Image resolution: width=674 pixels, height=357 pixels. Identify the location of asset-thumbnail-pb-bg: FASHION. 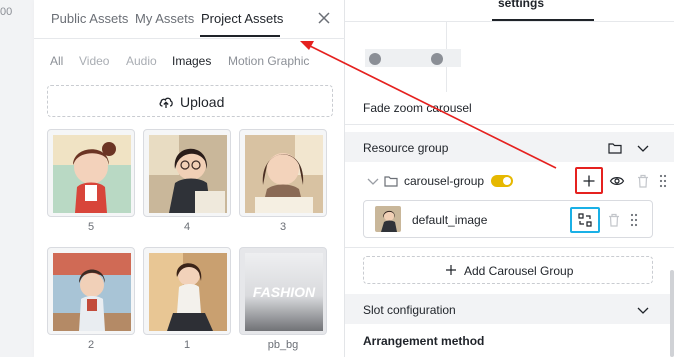
(283, 291).